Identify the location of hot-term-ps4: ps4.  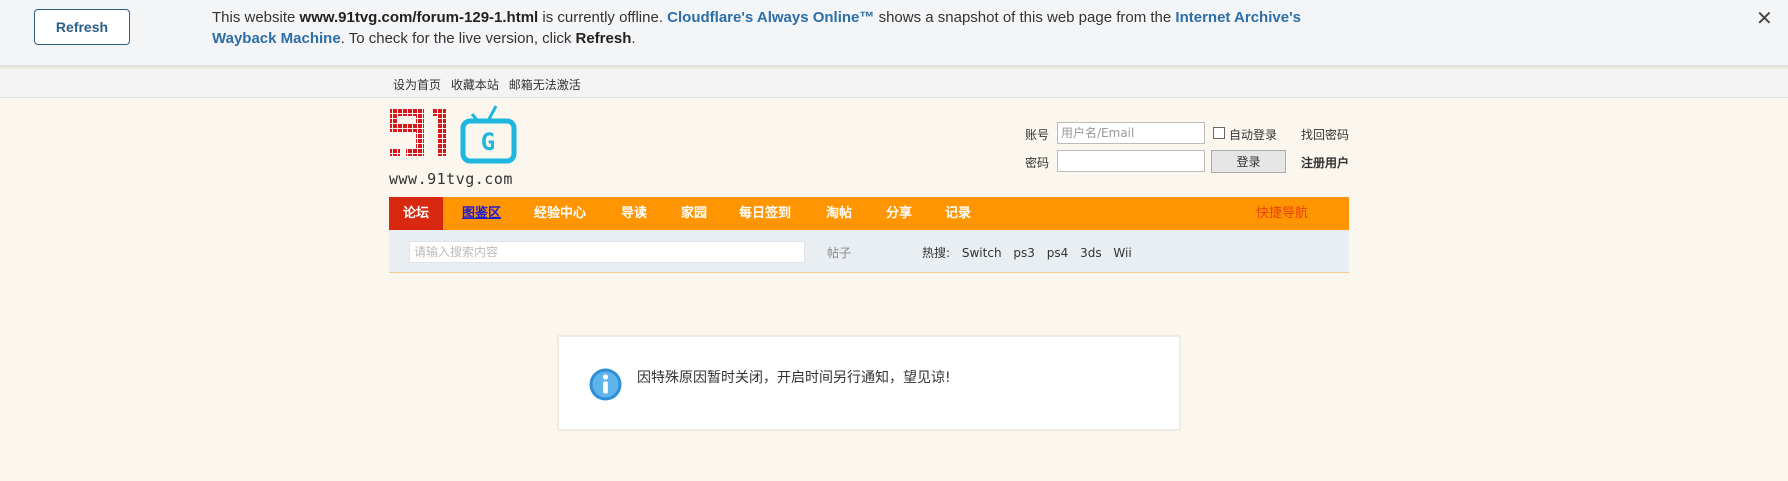
(1058, 253).